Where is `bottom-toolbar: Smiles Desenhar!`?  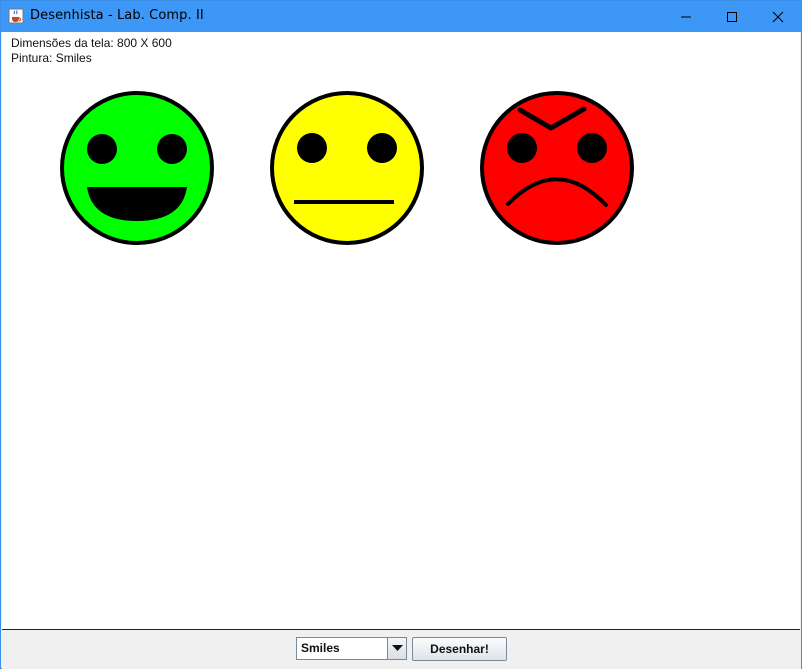 bottom-toolbar: Smiles Desenhar! is located at coordinates (401, 650).